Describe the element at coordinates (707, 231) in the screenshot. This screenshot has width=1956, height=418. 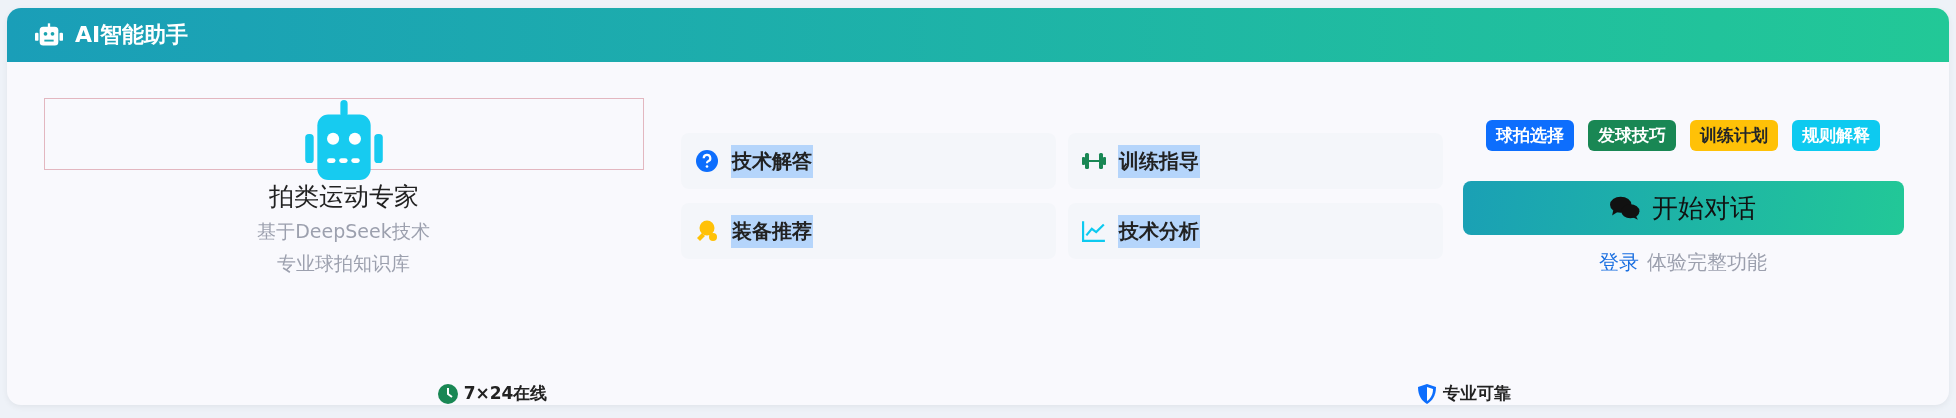
I see `paddle-icon` at that location.